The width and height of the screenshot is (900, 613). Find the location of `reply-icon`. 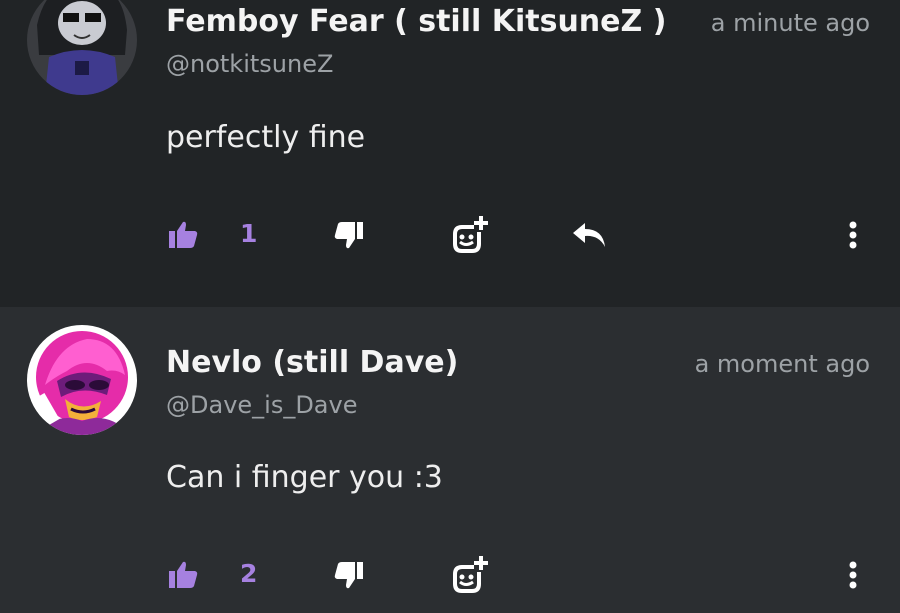

reply-icon is located at coordinates (589, 235).